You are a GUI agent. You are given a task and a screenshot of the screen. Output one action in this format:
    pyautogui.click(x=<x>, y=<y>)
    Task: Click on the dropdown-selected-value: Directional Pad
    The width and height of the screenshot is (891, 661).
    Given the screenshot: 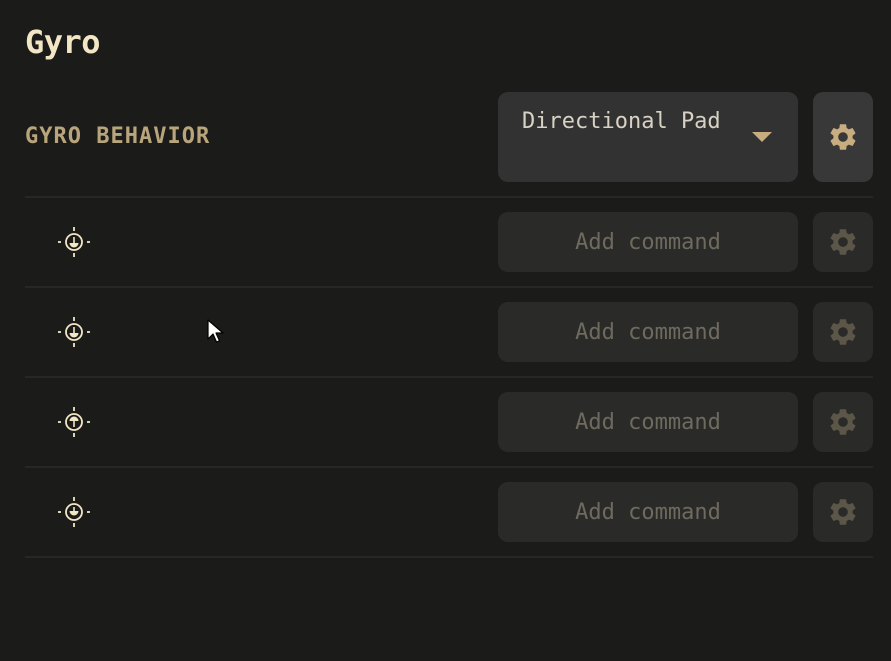 What is the action you would take?
    pyautogui.click(x=621, y=121)
    